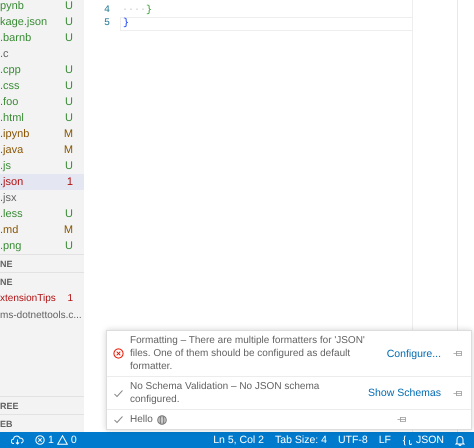 Image resolution: width=474 pixels, height=448 pixels. Describe the element at coordinates (42, 86) in the screenshot. I see `file-item: .css U` at that location.